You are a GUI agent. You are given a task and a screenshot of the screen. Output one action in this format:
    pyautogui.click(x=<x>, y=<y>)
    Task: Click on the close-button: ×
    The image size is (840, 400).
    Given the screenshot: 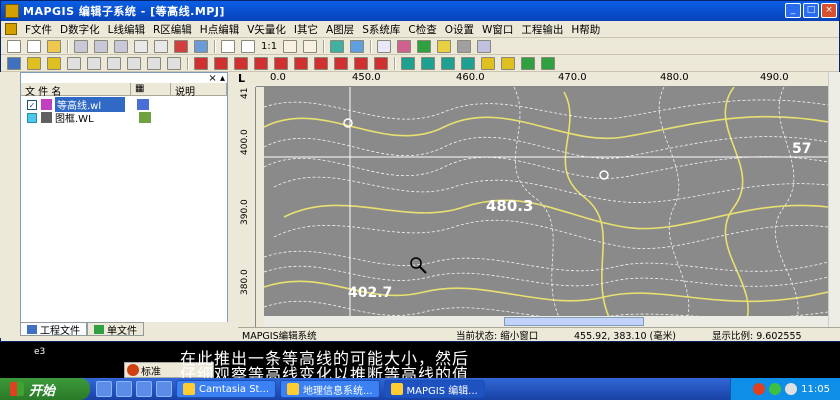 What is the action you would take?
    pyautogui.click(x=829, y=10)
    